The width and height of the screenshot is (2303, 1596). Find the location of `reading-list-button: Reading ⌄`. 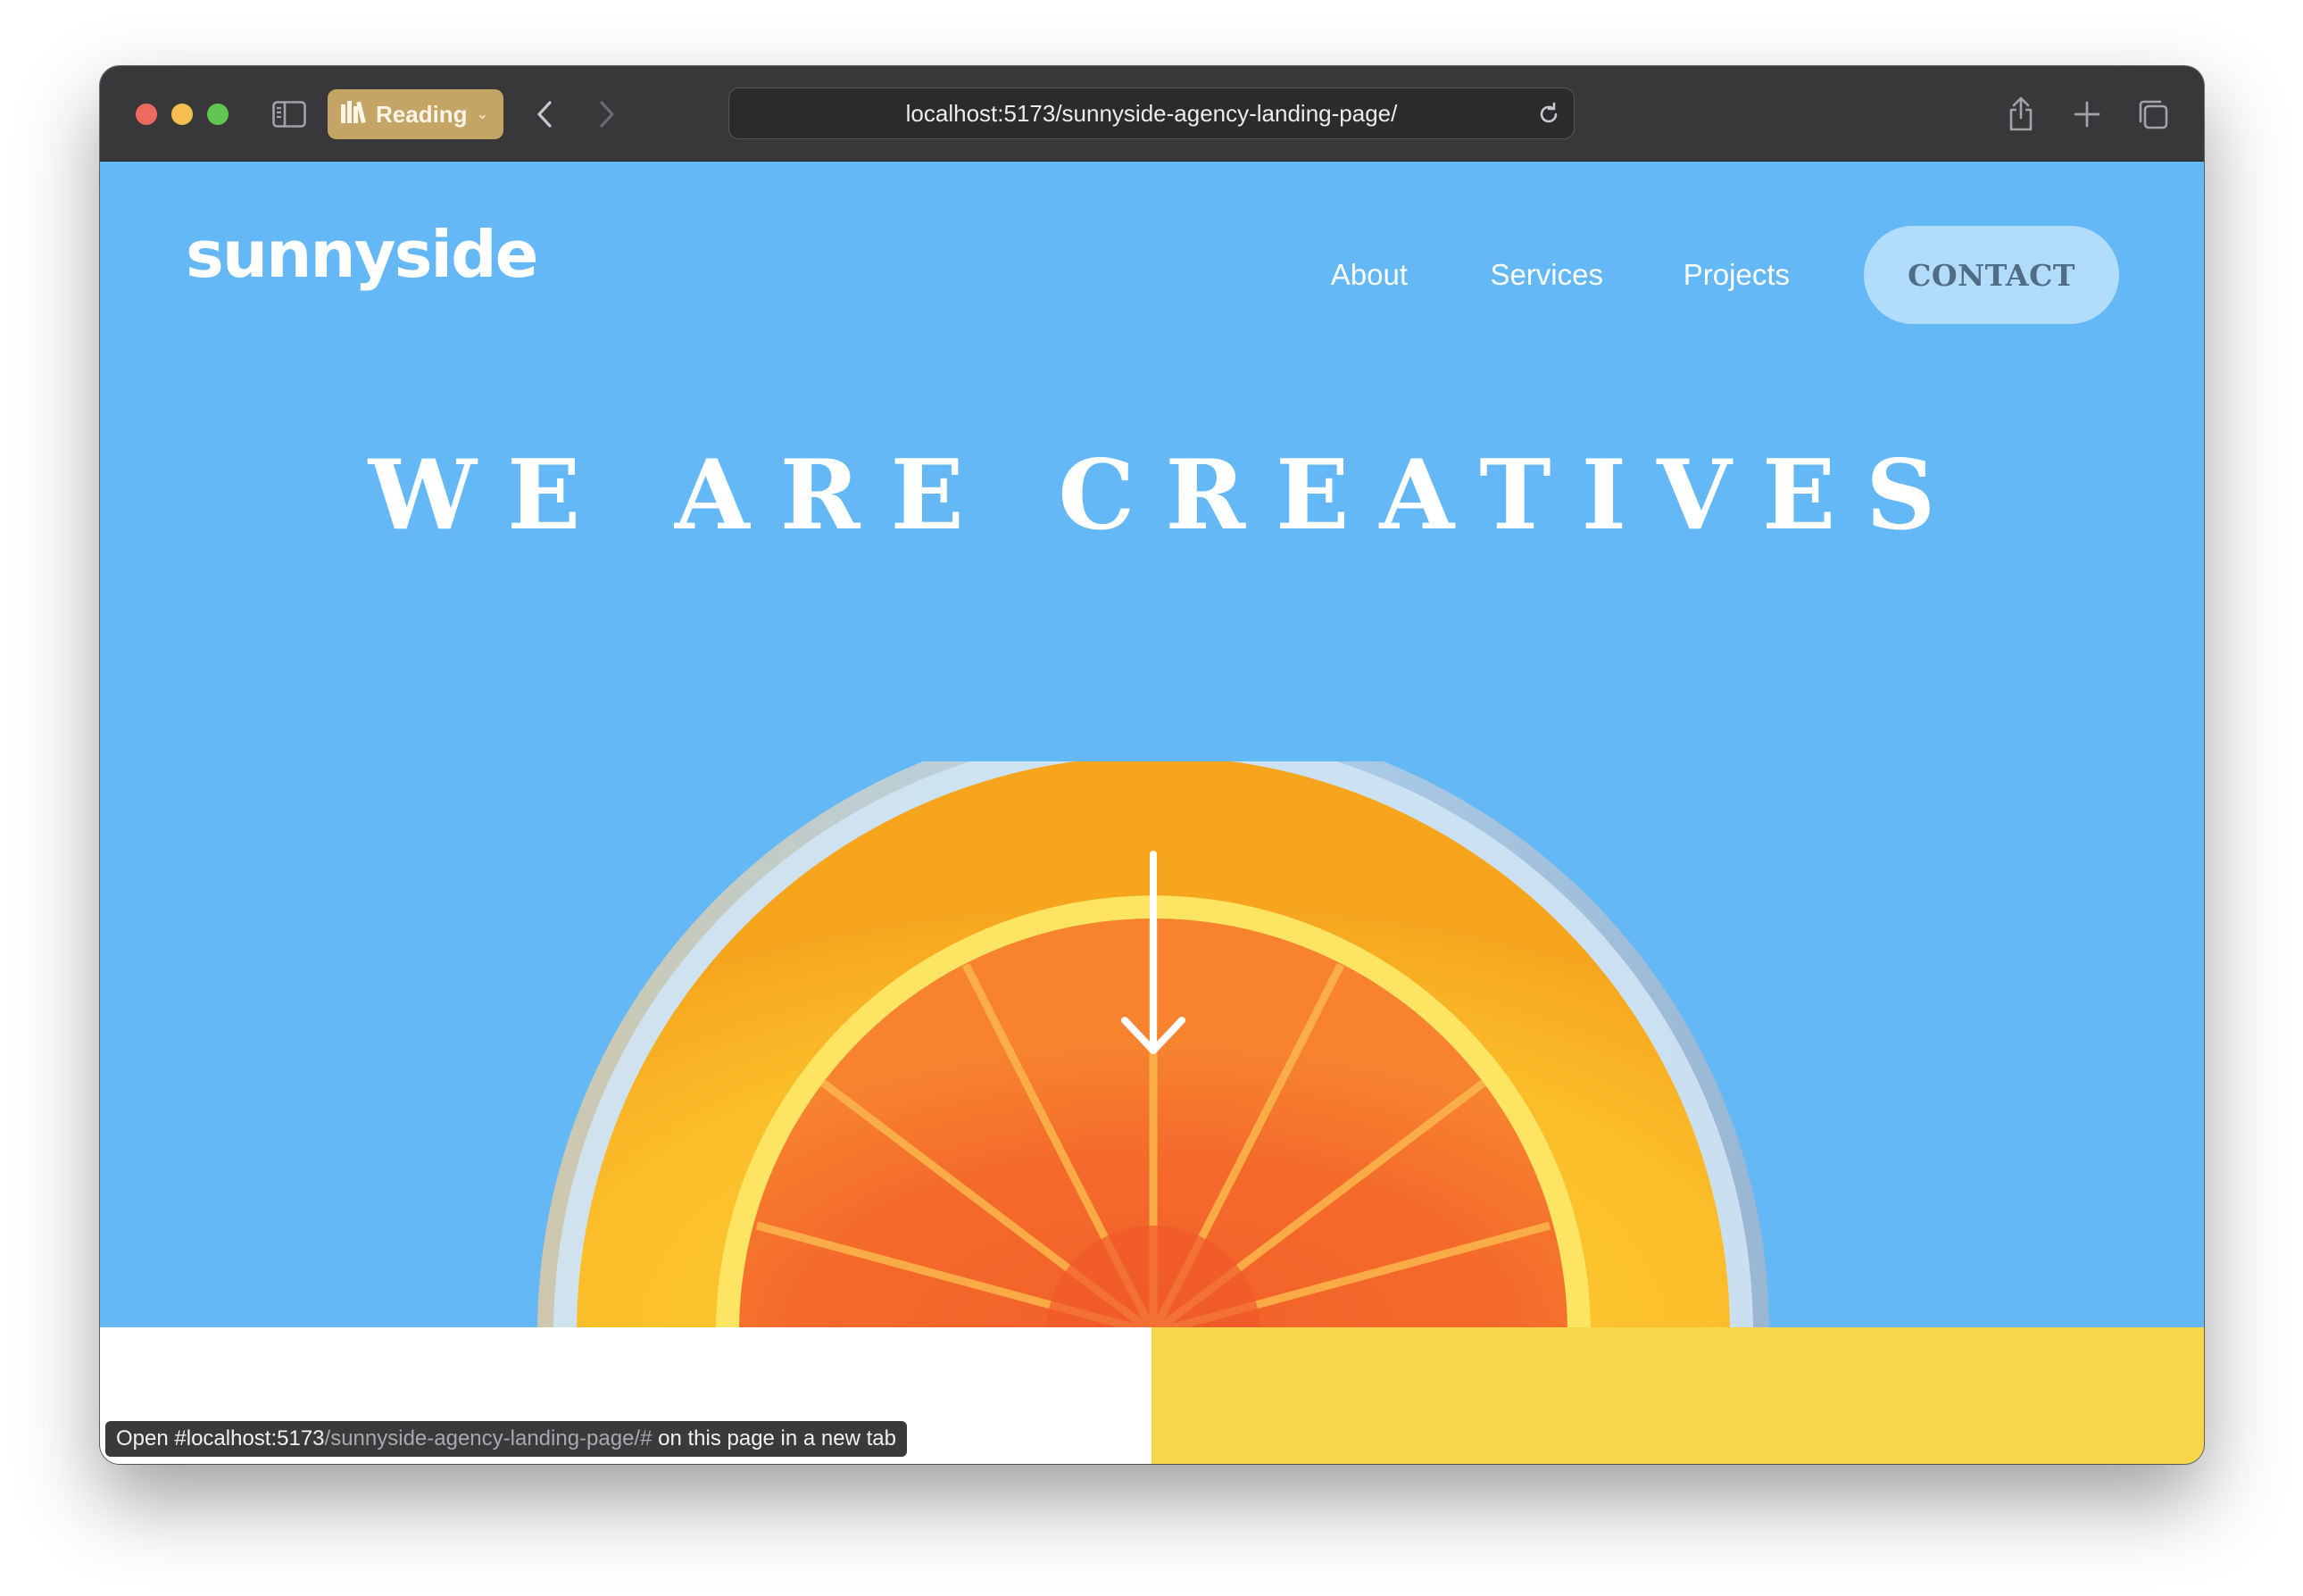

reading-list-button: Reading ⌄ is located at coordinates (415, 114).